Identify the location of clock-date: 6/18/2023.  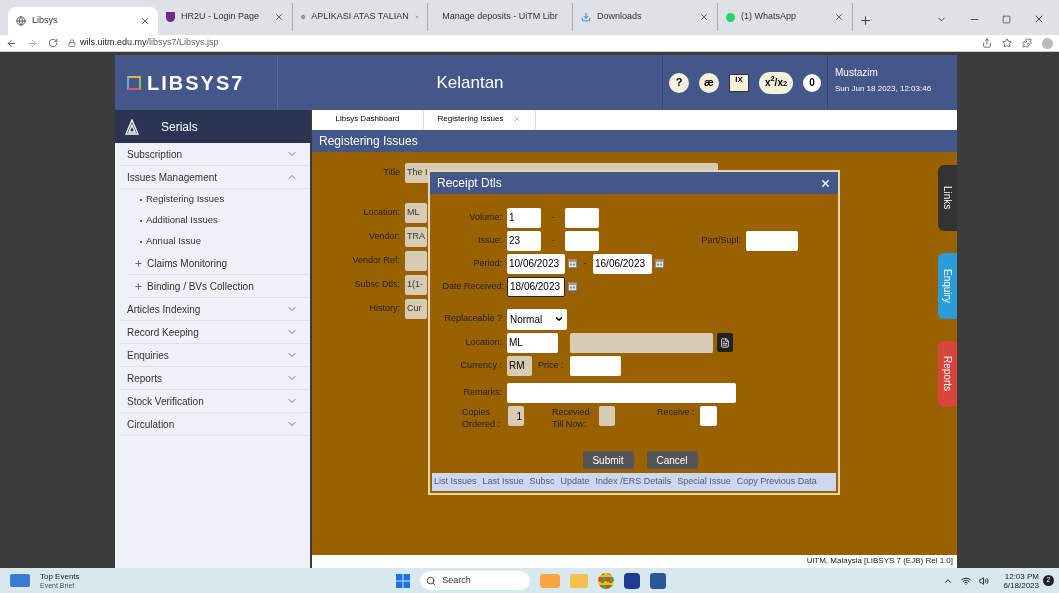
(1021, 585).